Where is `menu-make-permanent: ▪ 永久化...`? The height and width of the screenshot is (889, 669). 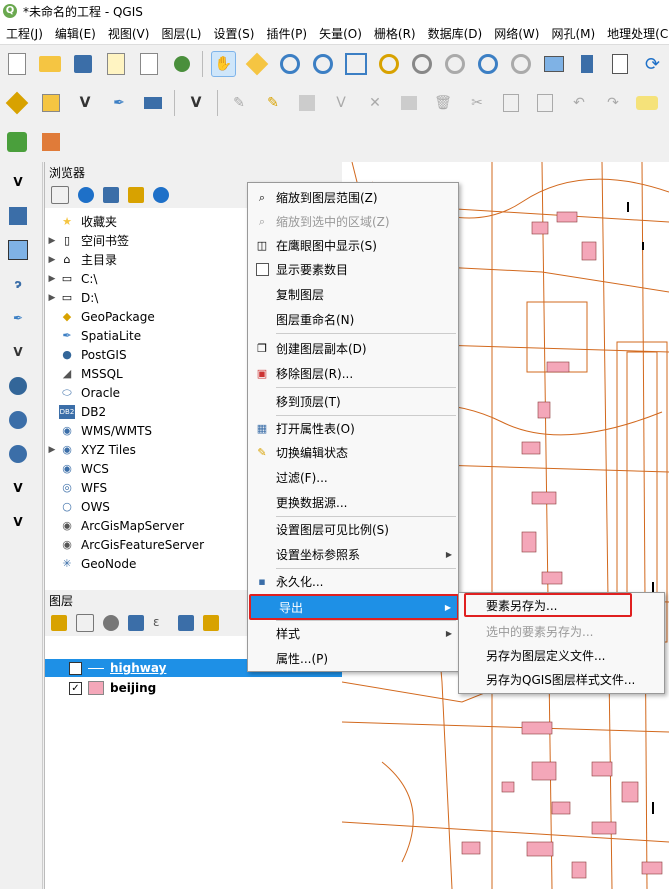
menu-make-permanent: ▪ 永久化... is located at coordinates (353, 581).